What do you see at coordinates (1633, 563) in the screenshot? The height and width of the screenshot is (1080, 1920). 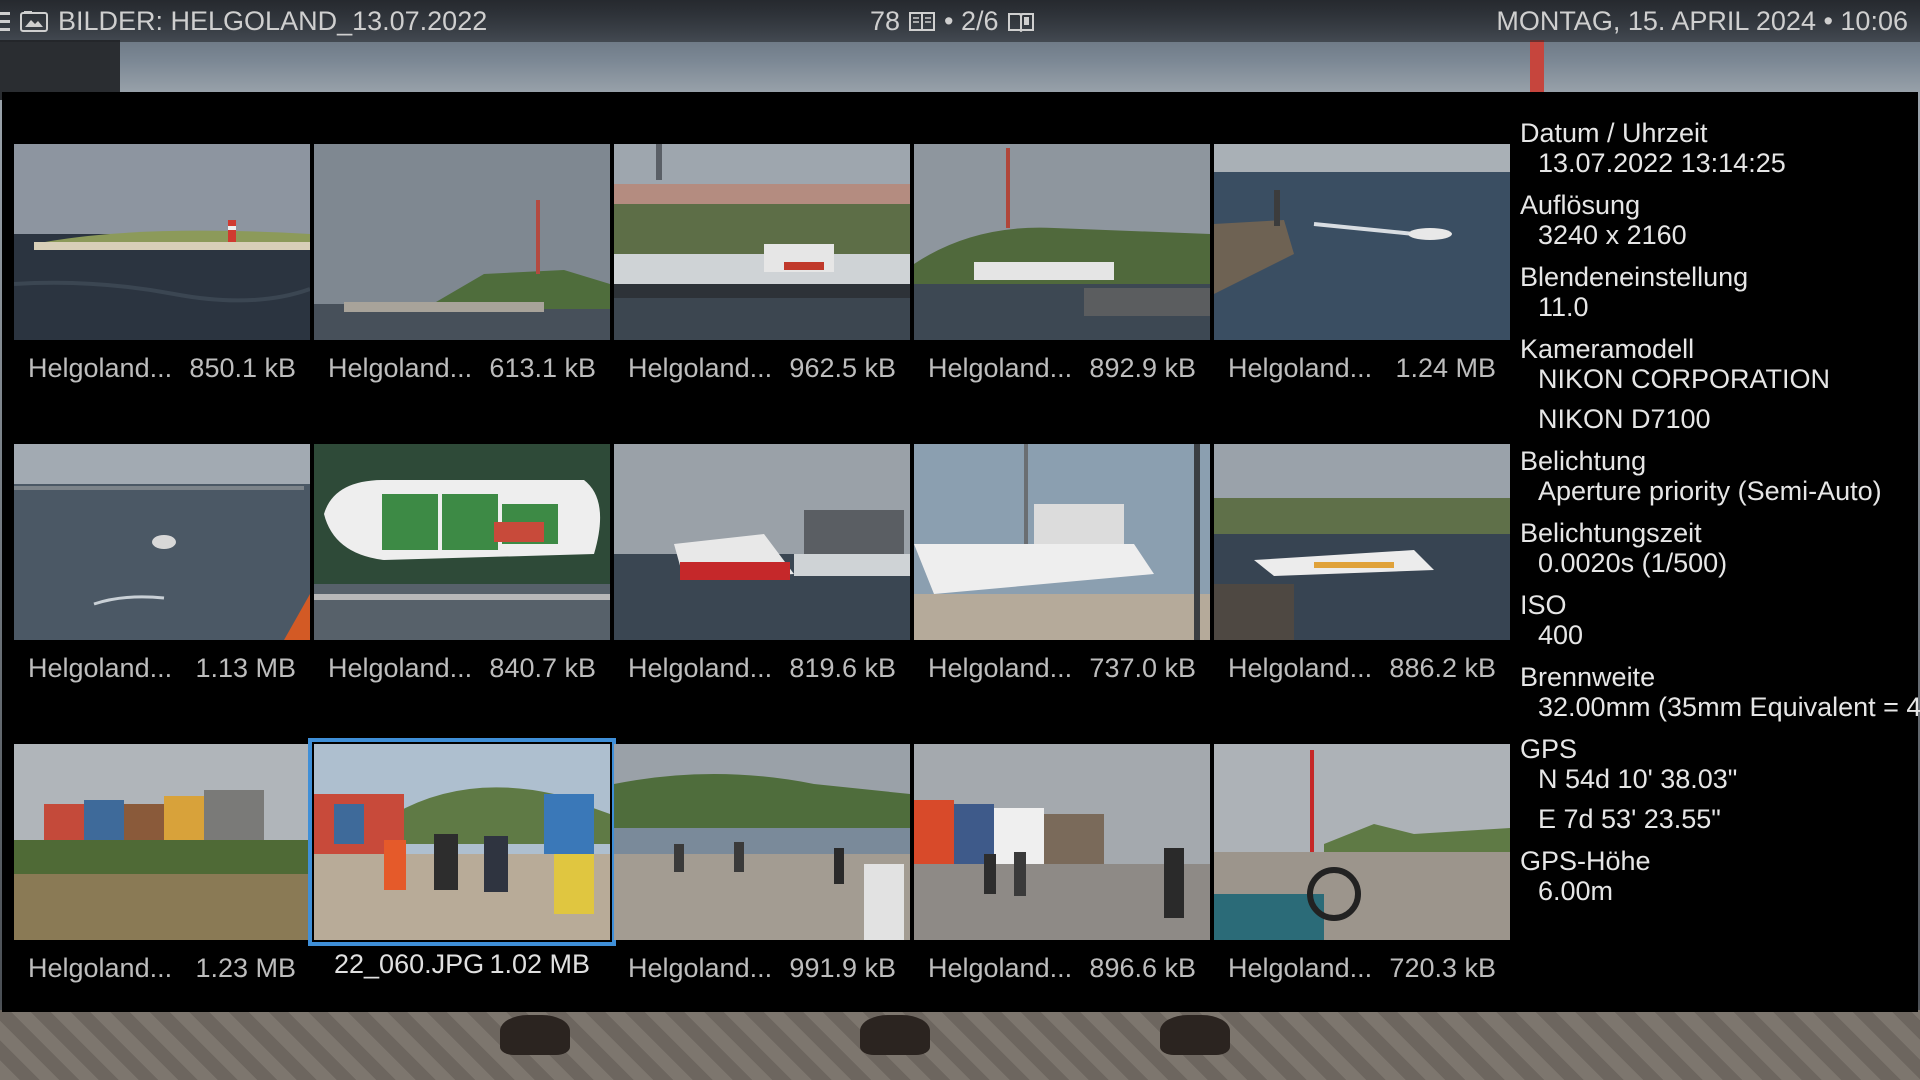 I see `info-value: 0.0020s (1/500)` at bounding box center [1633, 563].